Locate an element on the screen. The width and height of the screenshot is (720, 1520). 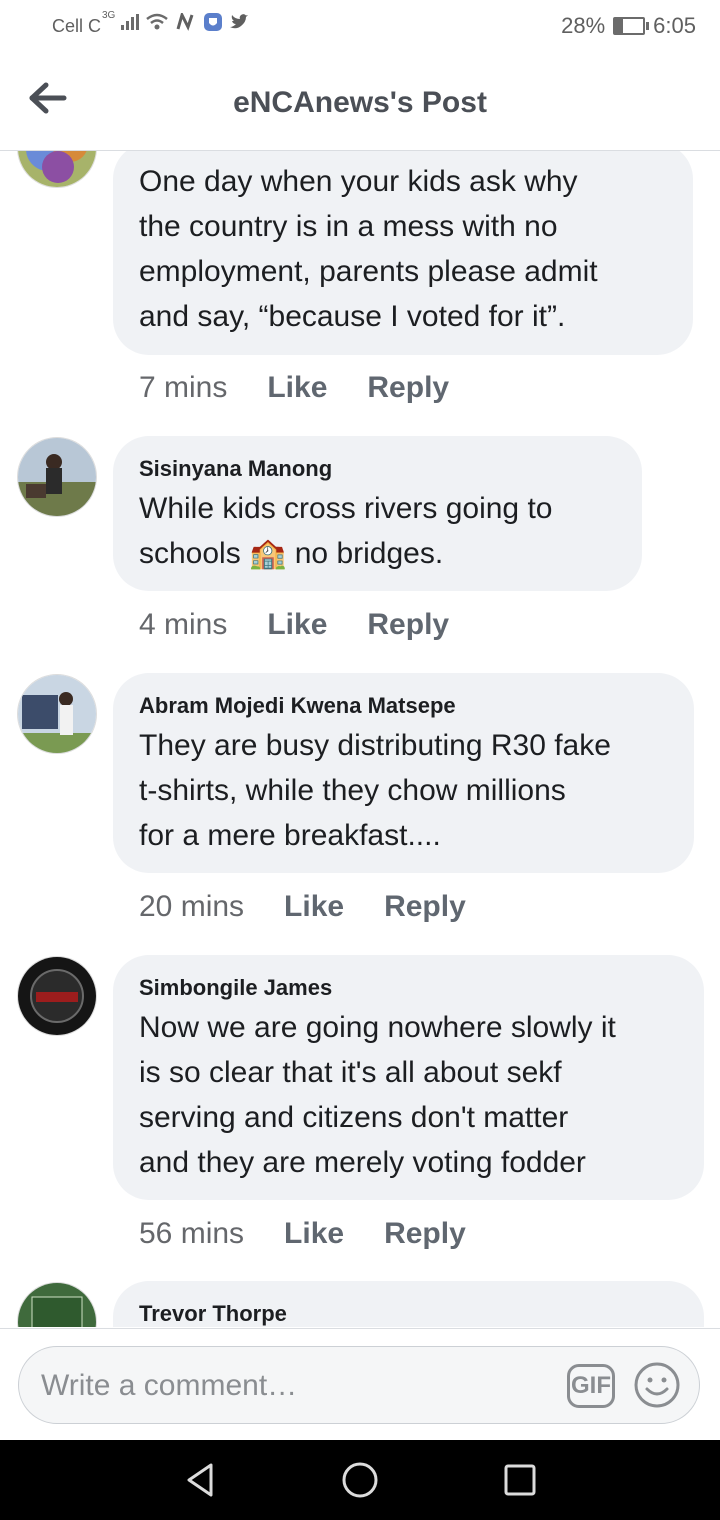
emoji-button is located at coordinates (657, 1385).